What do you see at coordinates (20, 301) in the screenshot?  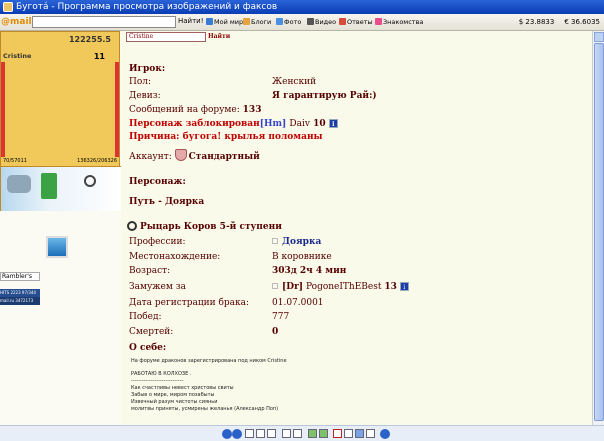 I see `mailru-counter: mail.ru 3472173` at bounding box center [20, 301].